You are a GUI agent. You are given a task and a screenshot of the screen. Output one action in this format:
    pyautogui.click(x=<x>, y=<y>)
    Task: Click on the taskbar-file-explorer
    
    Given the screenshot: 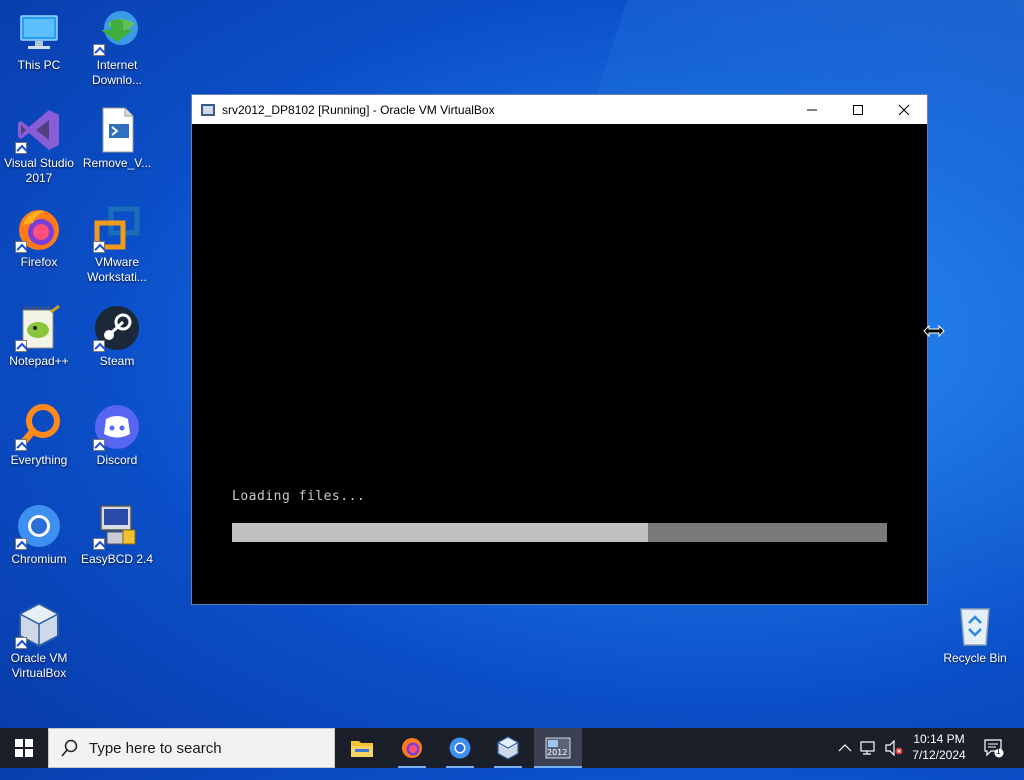 What is the action you would take?
    pyautogui.click(x=362, y=748)
    